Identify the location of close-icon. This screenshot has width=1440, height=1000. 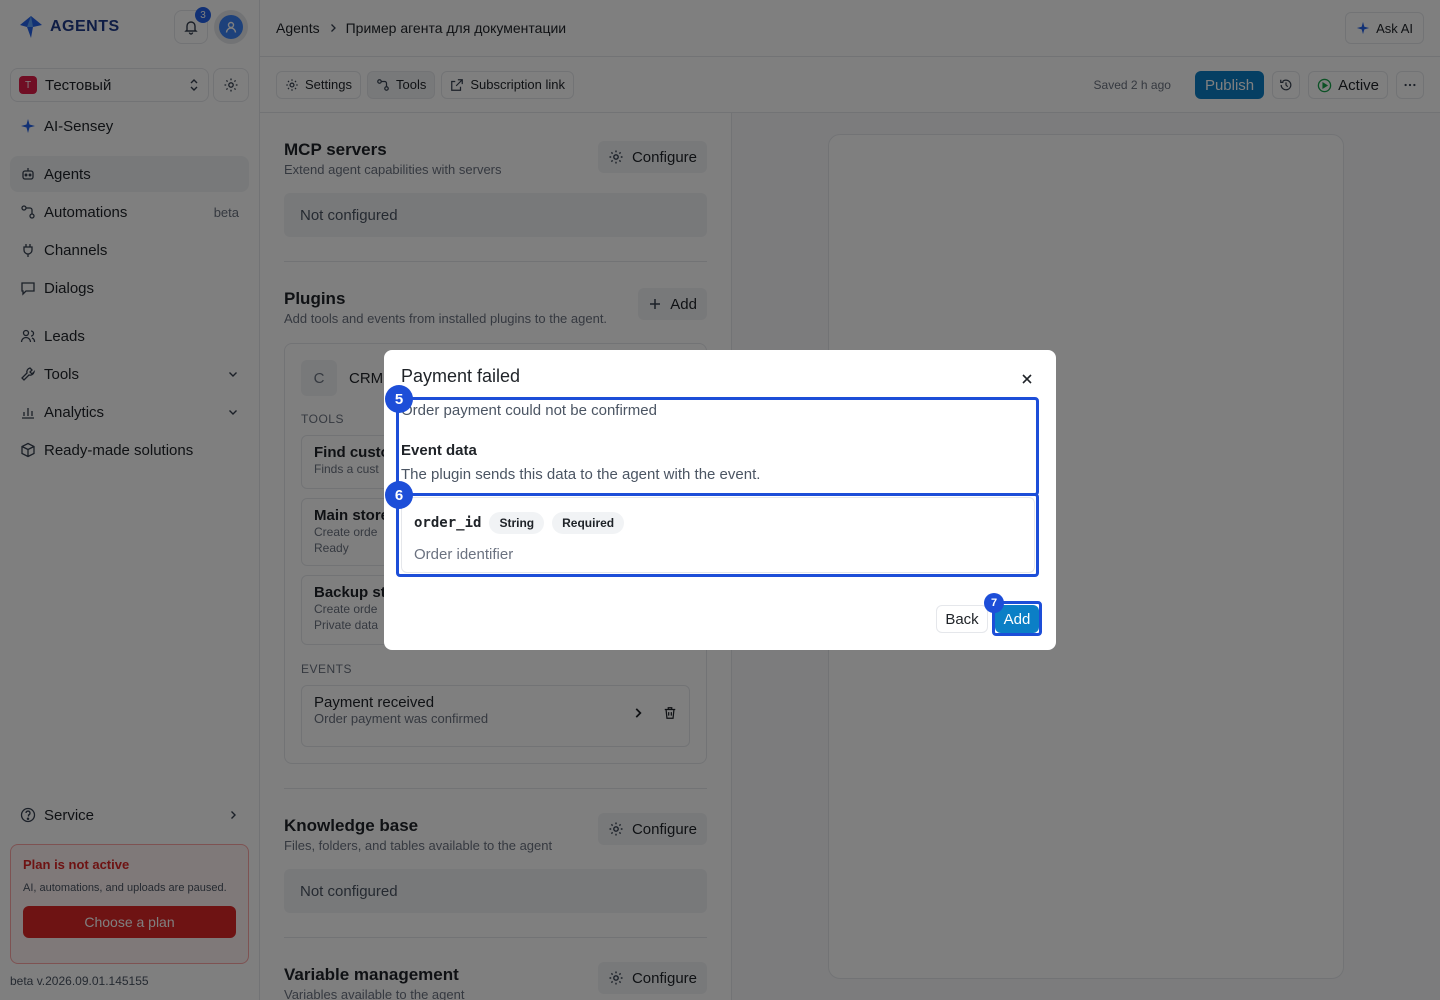
(1027, 379).